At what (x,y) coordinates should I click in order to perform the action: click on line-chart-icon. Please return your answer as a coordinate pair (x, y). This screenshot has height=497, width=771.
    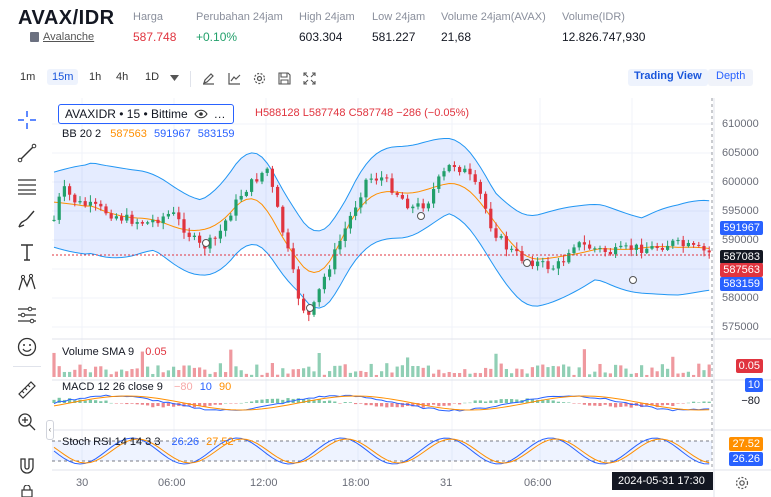
    Looking at the image, I should click on (234, 78).